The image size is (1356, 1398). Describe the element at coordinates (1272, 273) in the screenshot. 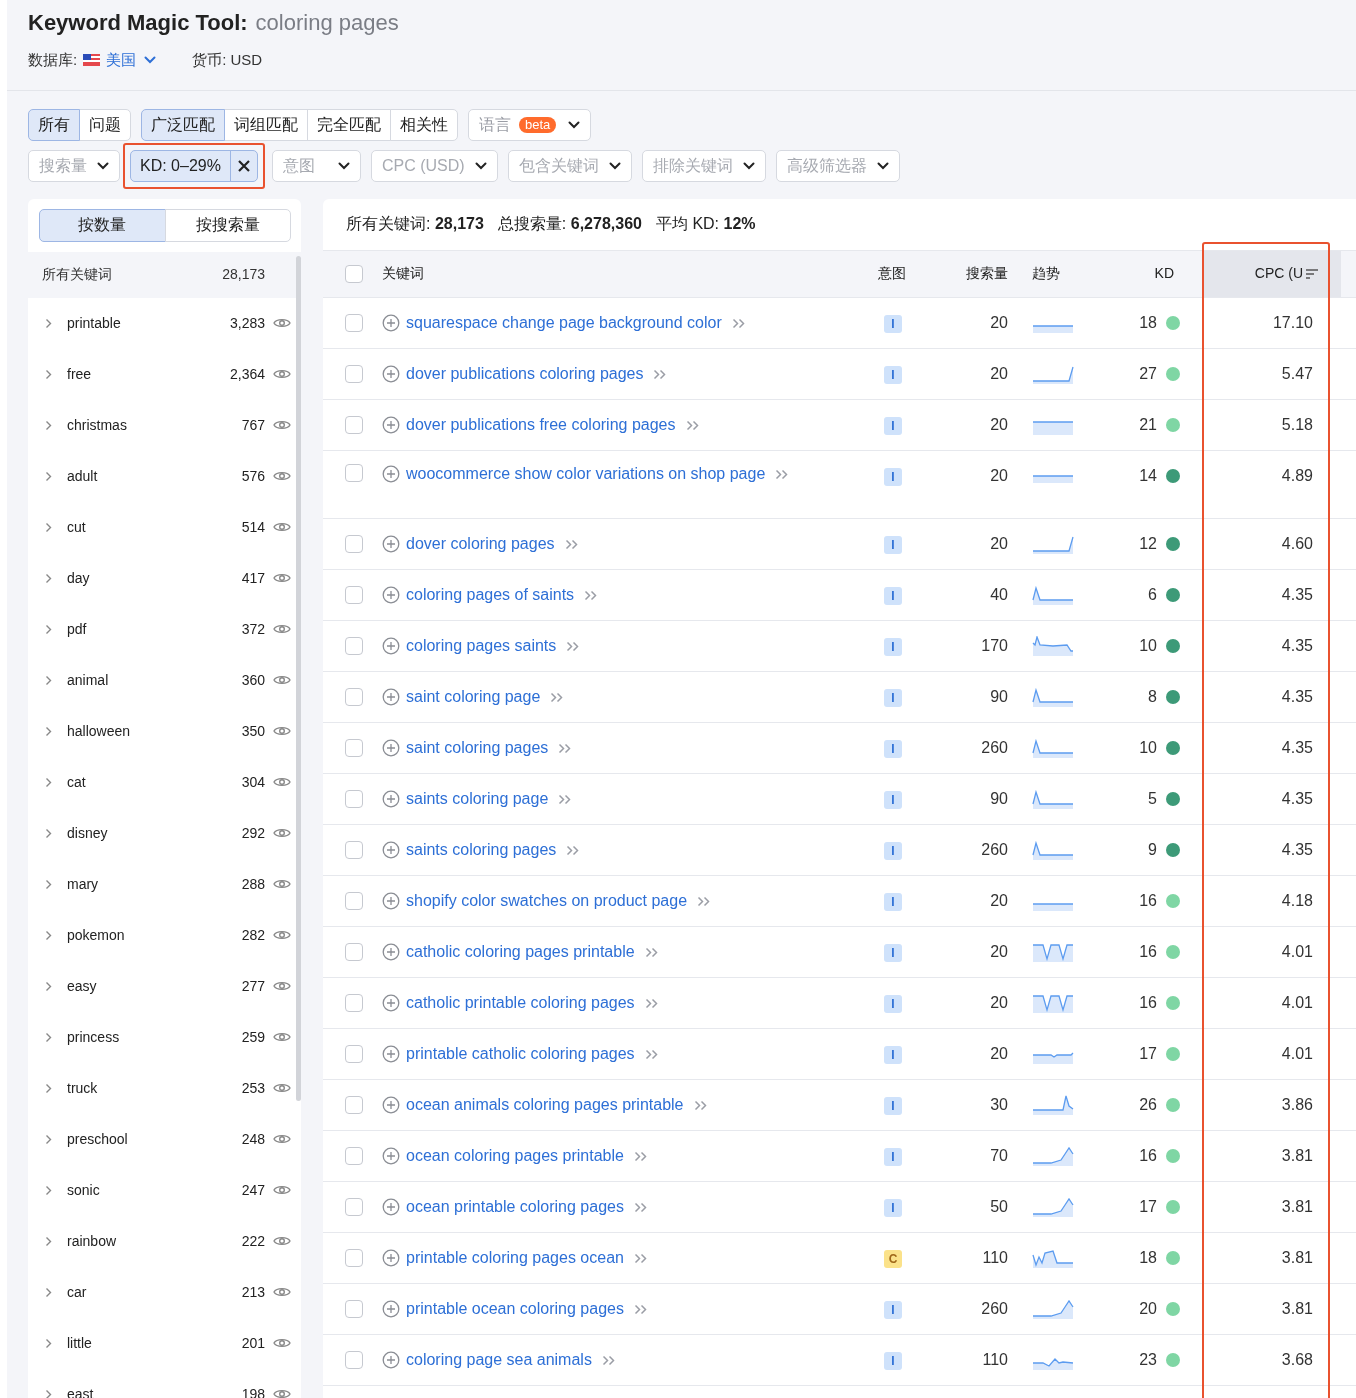

I see `column-header: CPC (U` at that location.